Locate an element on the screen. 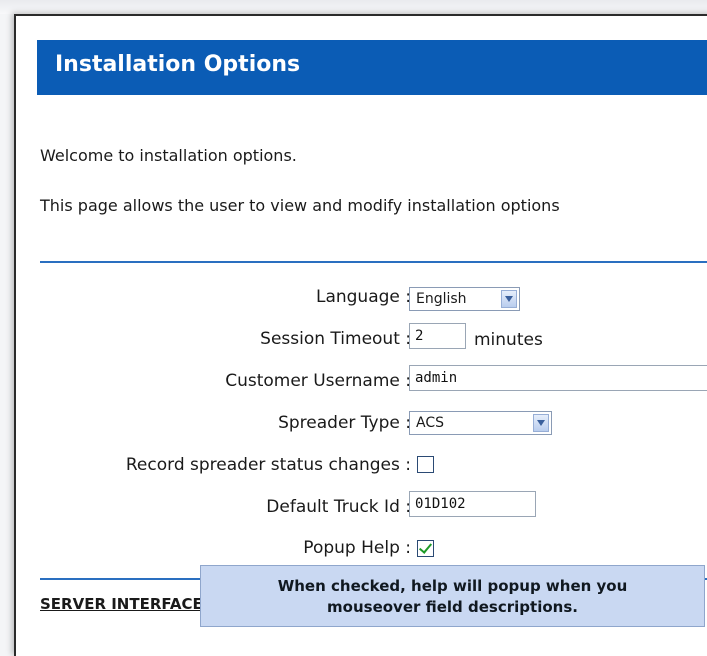 This screenshot has width=707, height=656. tooltip-line-1: When checked, help will popup when you is located at coordinates (452, 586).